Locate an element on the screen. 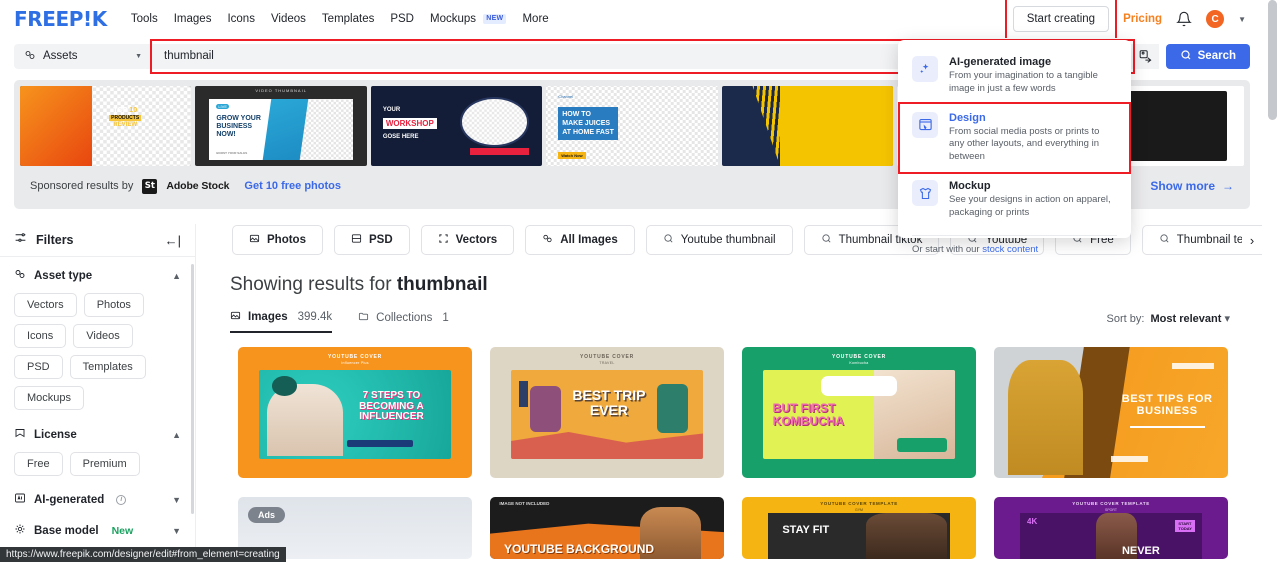 The image size is (1280, 562). tag-psd: PSD is located at coordinates (38, 367).